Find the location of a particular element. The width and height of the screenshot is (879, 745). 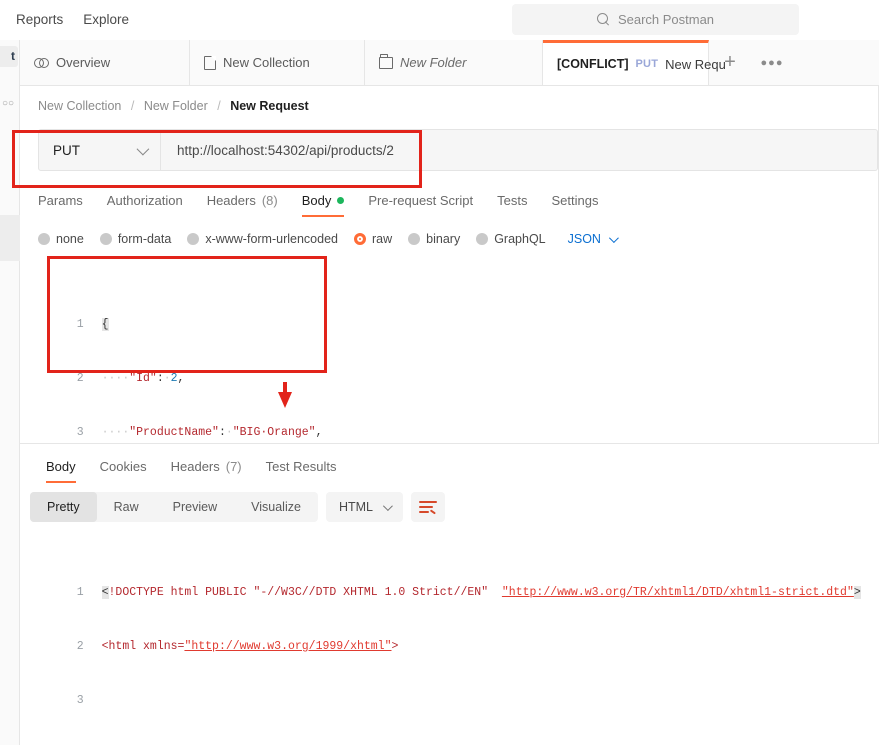

tab-tests: Tests is located at coordinates (519, 205).